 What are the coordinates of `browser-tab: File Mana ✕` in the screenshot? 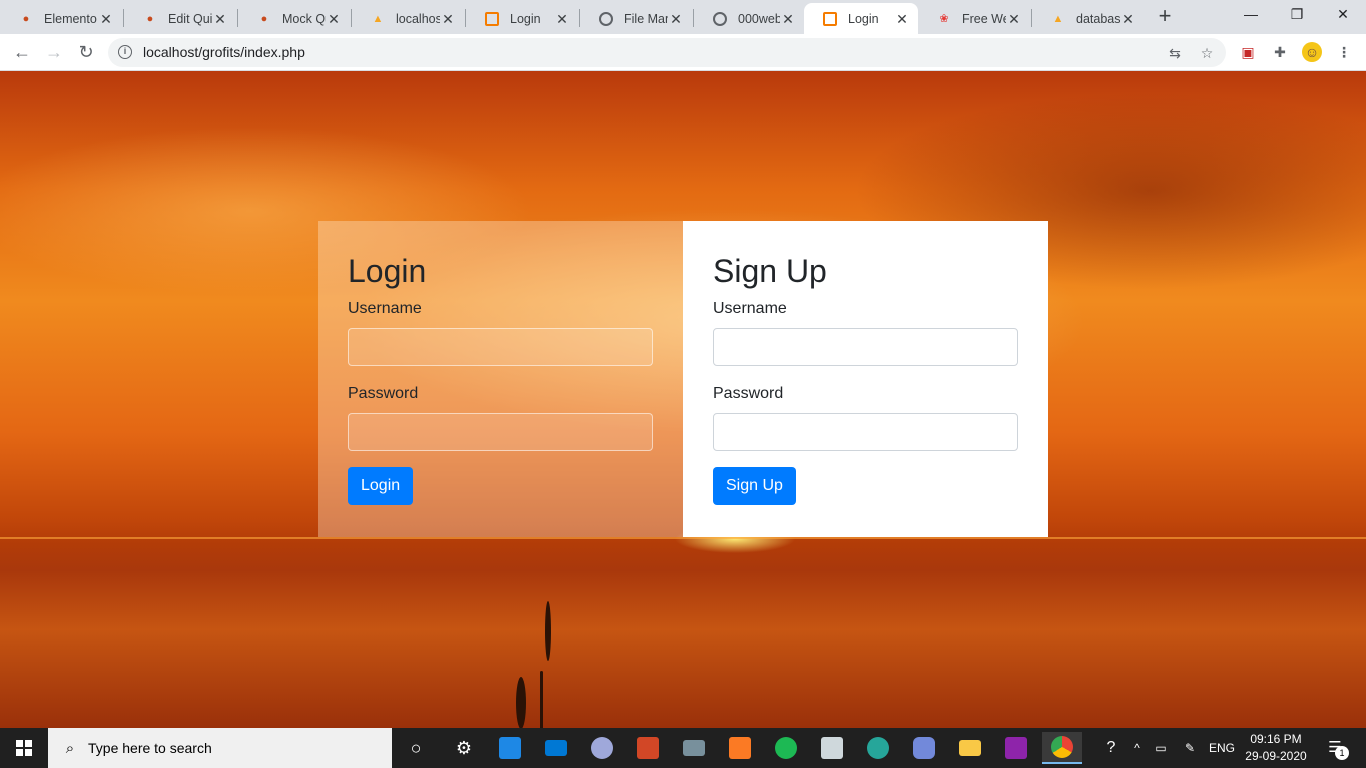 It's located at (636, 18).